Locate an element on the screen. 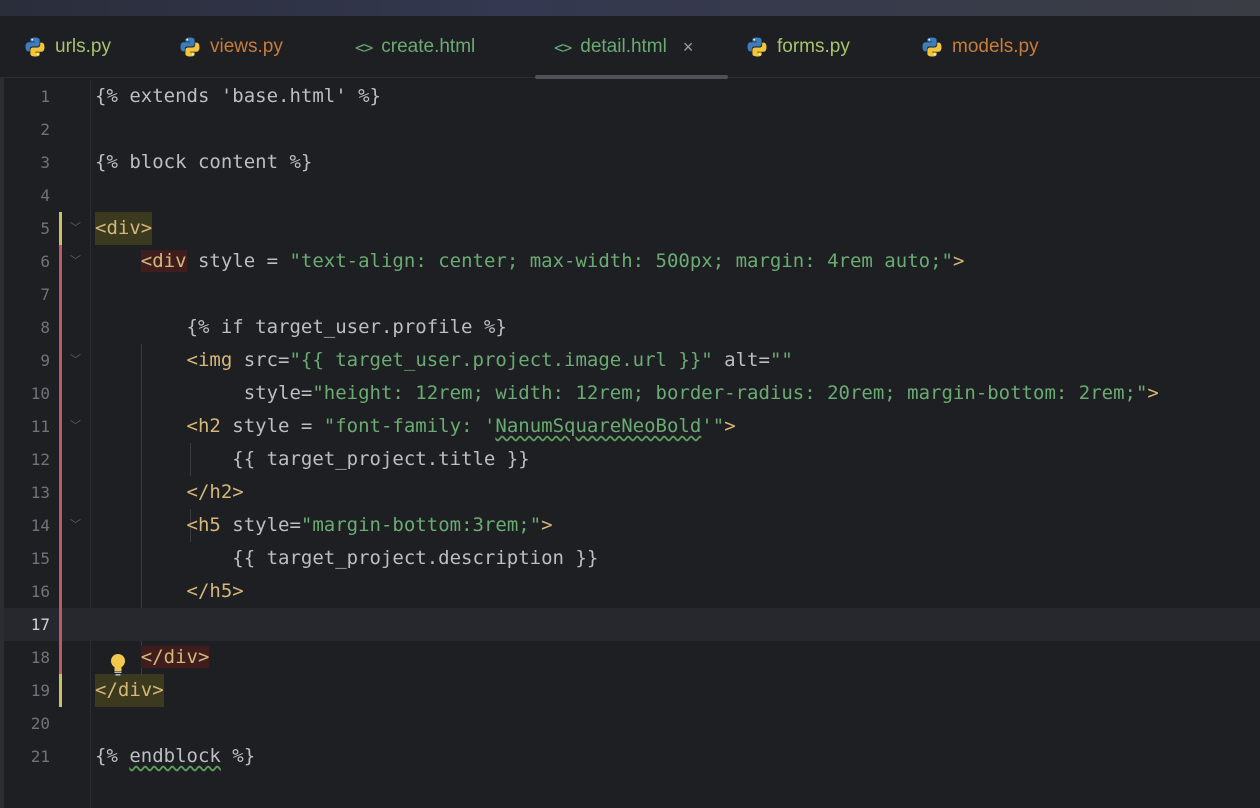 The height and width of the screenshot is (808, 1260). code-text: {% if target_user.profile %} is located at coordinates (301, 327).